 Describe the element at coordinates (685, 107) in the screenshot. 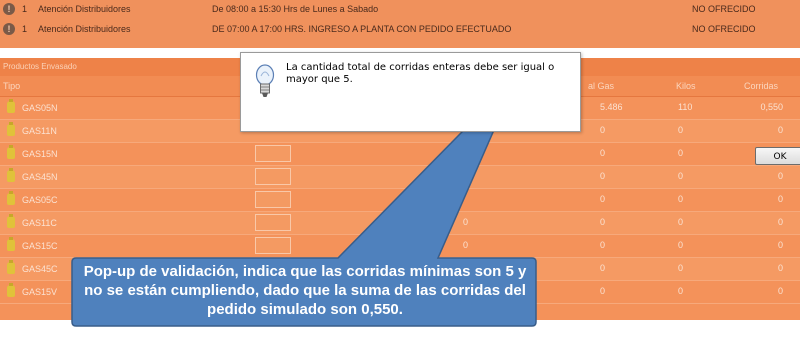

I see `kilos-value: 110` at that location.